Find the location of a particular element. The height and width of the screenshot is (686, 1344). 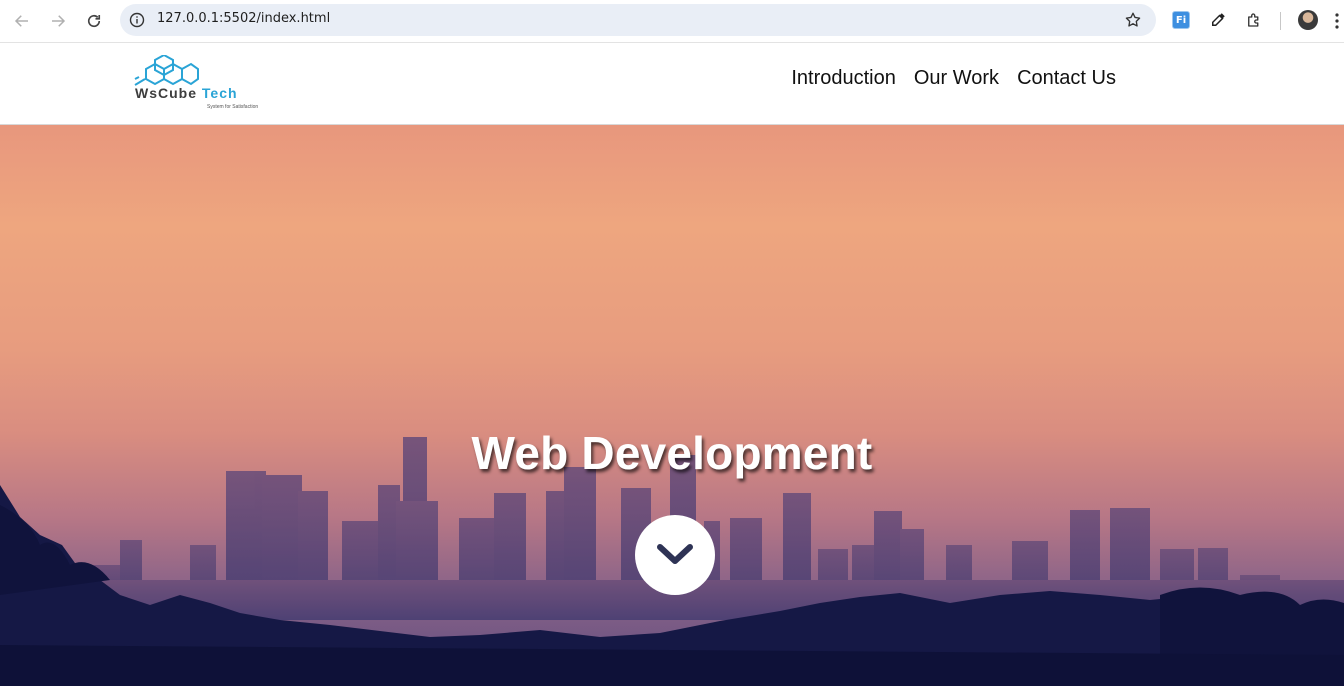

chevron-down-icon is located at coordinates (675, 554).